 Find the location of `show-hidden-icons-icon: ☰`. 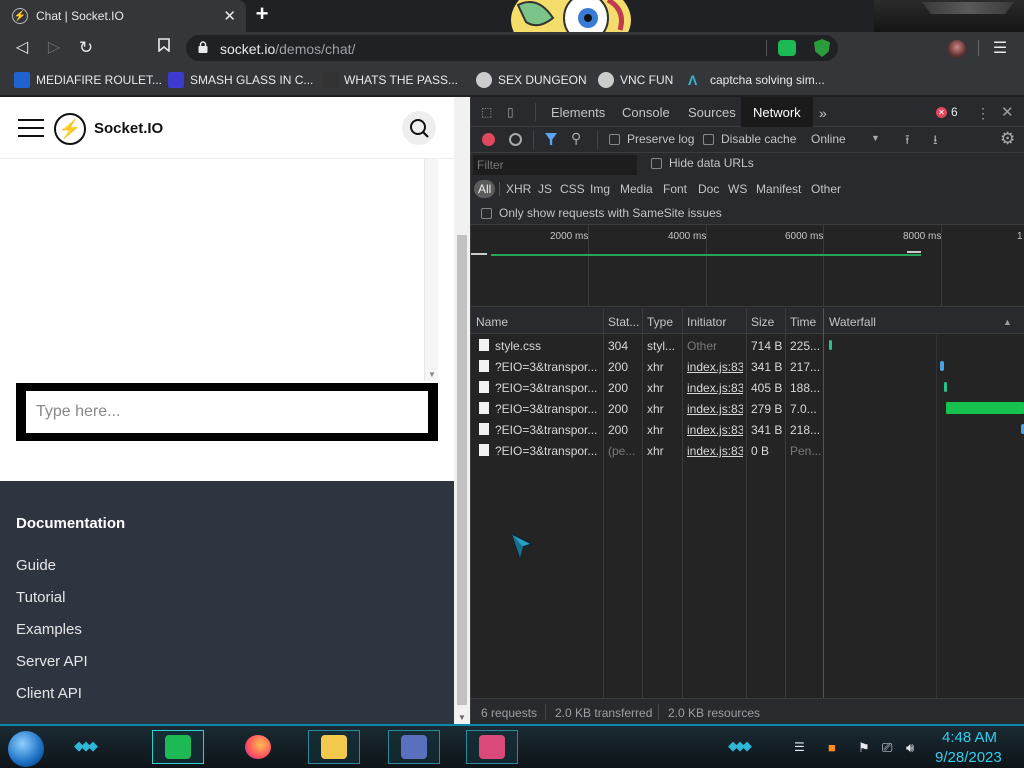

show-hidden-icons-icon: ☰ is located at coordinates (799, 747).